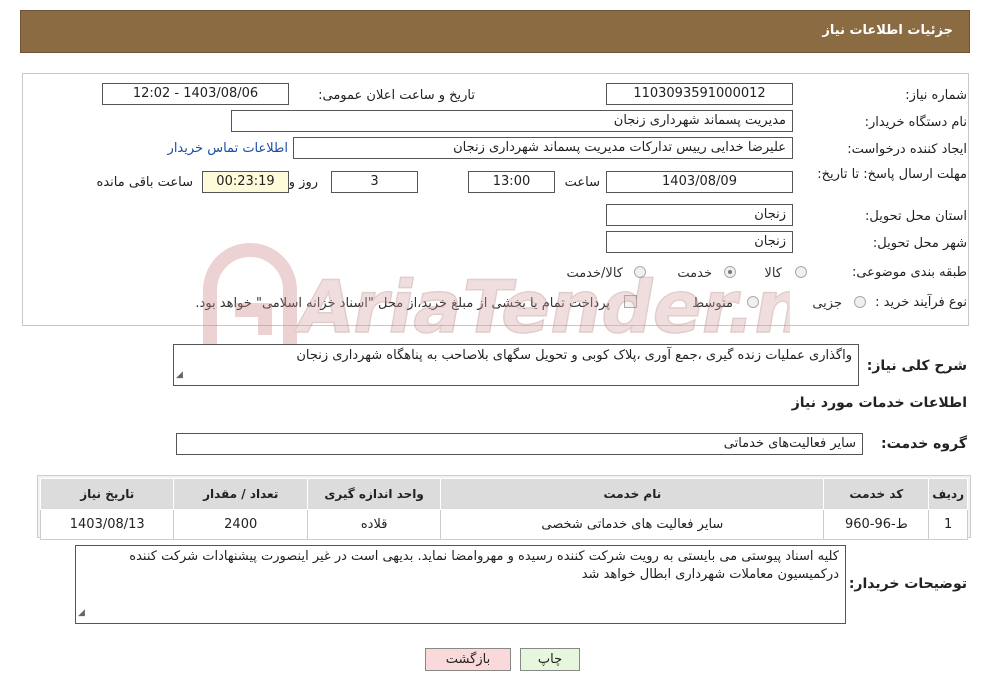 This screenshot has width=985, height=691. What do you see at coordinates (699, 182) in the screenshot?
I see `deadline-date-field: 1403/08/09` at bounding box center [699, 182].